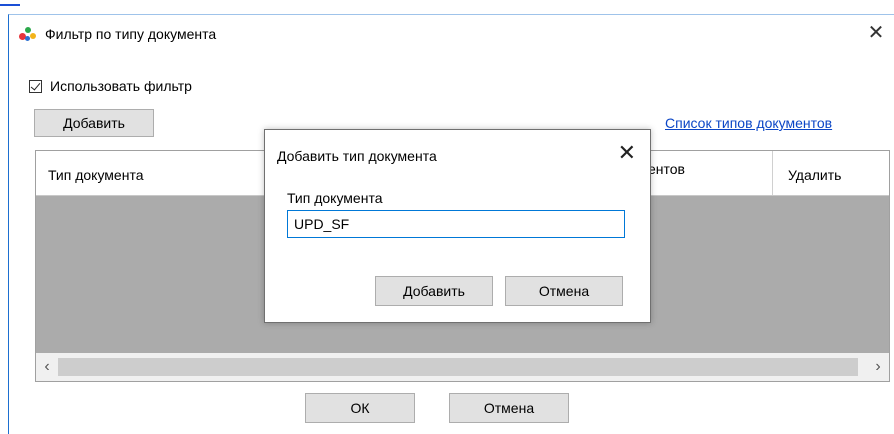 This screenshot has width=894, height=434. What do you see at coordinates (434, 291) in the screenshot?
I see `modal-add-button: Добавить` at bounding box center [434, 291].